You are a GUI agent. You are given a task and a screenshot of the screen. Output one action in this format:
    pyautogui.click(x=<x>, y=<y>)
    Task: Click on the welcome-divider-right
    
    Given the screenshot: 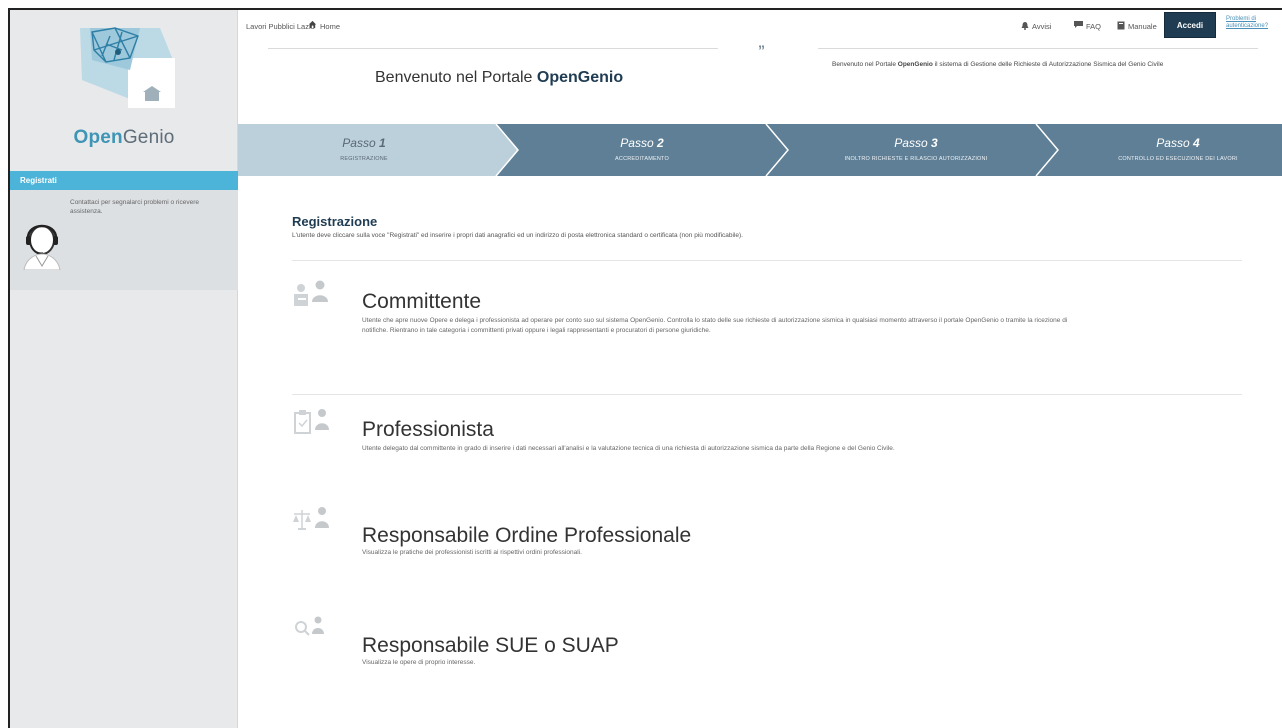 What is the action you would take?
    pyautogui.click(x=1038, y=48)
    